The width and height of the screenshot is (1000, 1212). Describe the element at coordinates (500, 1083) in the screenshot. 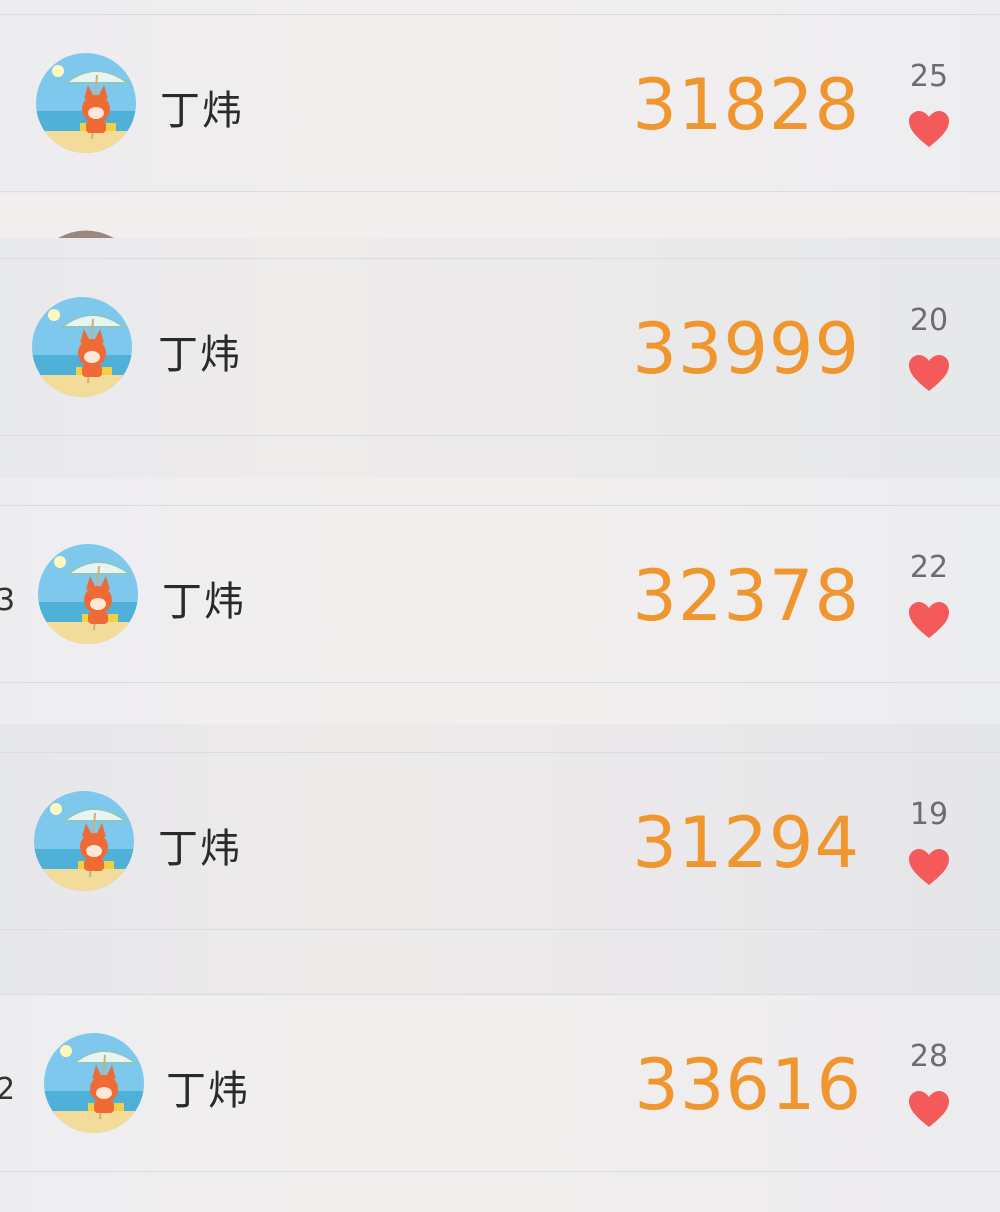

I see `leaderboard-row: 2 丁炜 33616 28` at that location.